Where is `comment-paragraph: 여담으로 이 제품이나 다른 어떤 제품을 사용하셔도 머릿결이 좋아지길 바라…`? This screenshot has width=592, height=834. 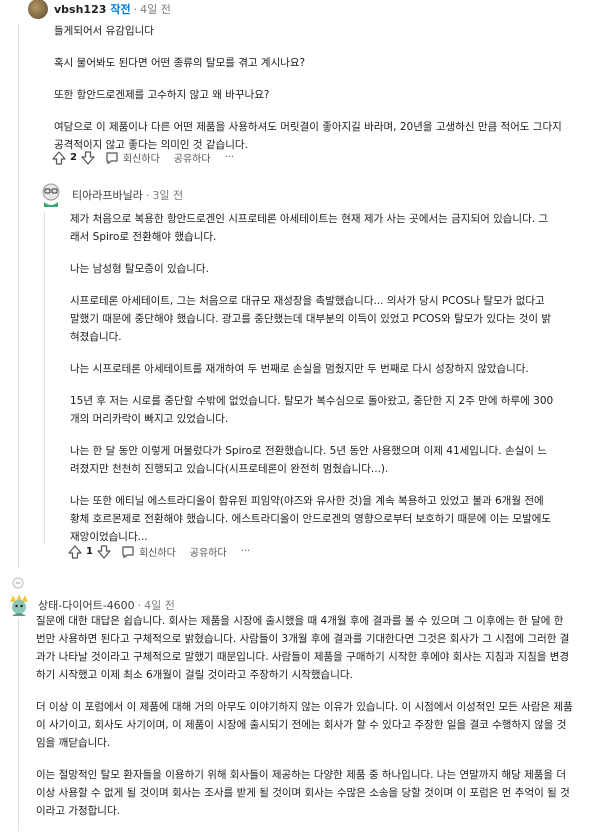
comment-paragraph: 여담으로 이 제품이나 다른 어떤 제품을 사용하셔도 머릿결이 좋아지길 바라… is located at coordinates (308, 136).